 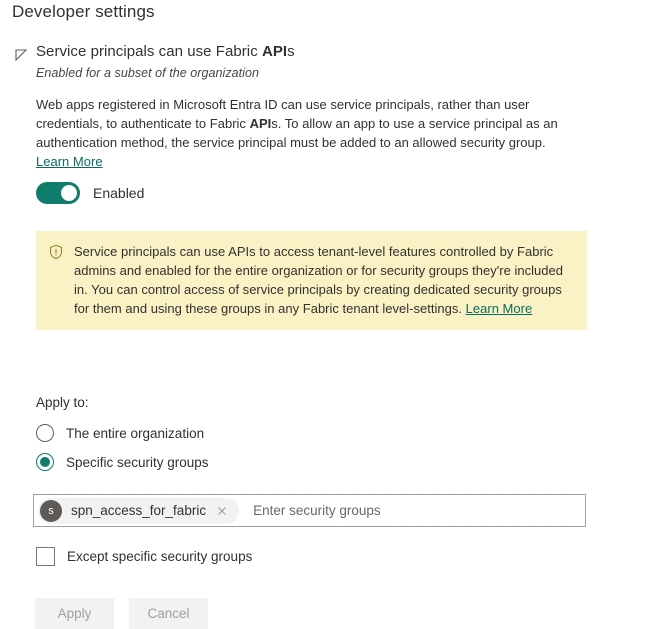 I want to click on description-bold: API, so click(x=260, y=123).